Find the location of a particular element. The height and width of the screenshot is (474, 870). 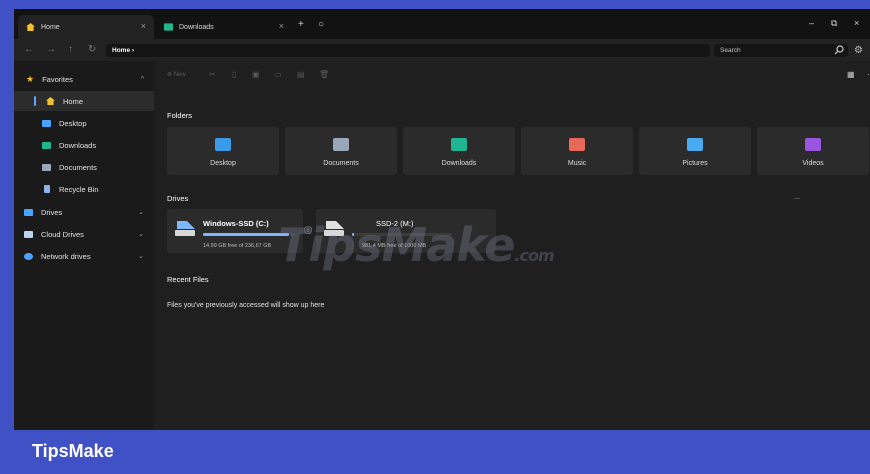

sidebar-item-label: Home is located at coordinates (73, 101).